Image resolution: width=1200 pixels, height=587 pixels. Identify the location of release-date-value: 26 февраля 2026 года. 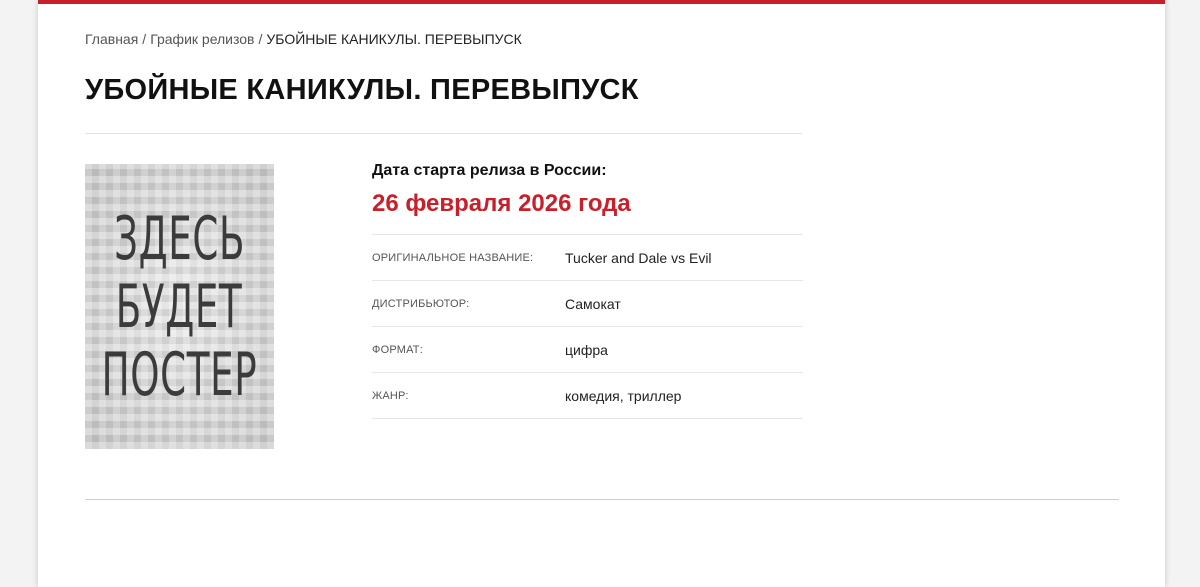
(501, 203).